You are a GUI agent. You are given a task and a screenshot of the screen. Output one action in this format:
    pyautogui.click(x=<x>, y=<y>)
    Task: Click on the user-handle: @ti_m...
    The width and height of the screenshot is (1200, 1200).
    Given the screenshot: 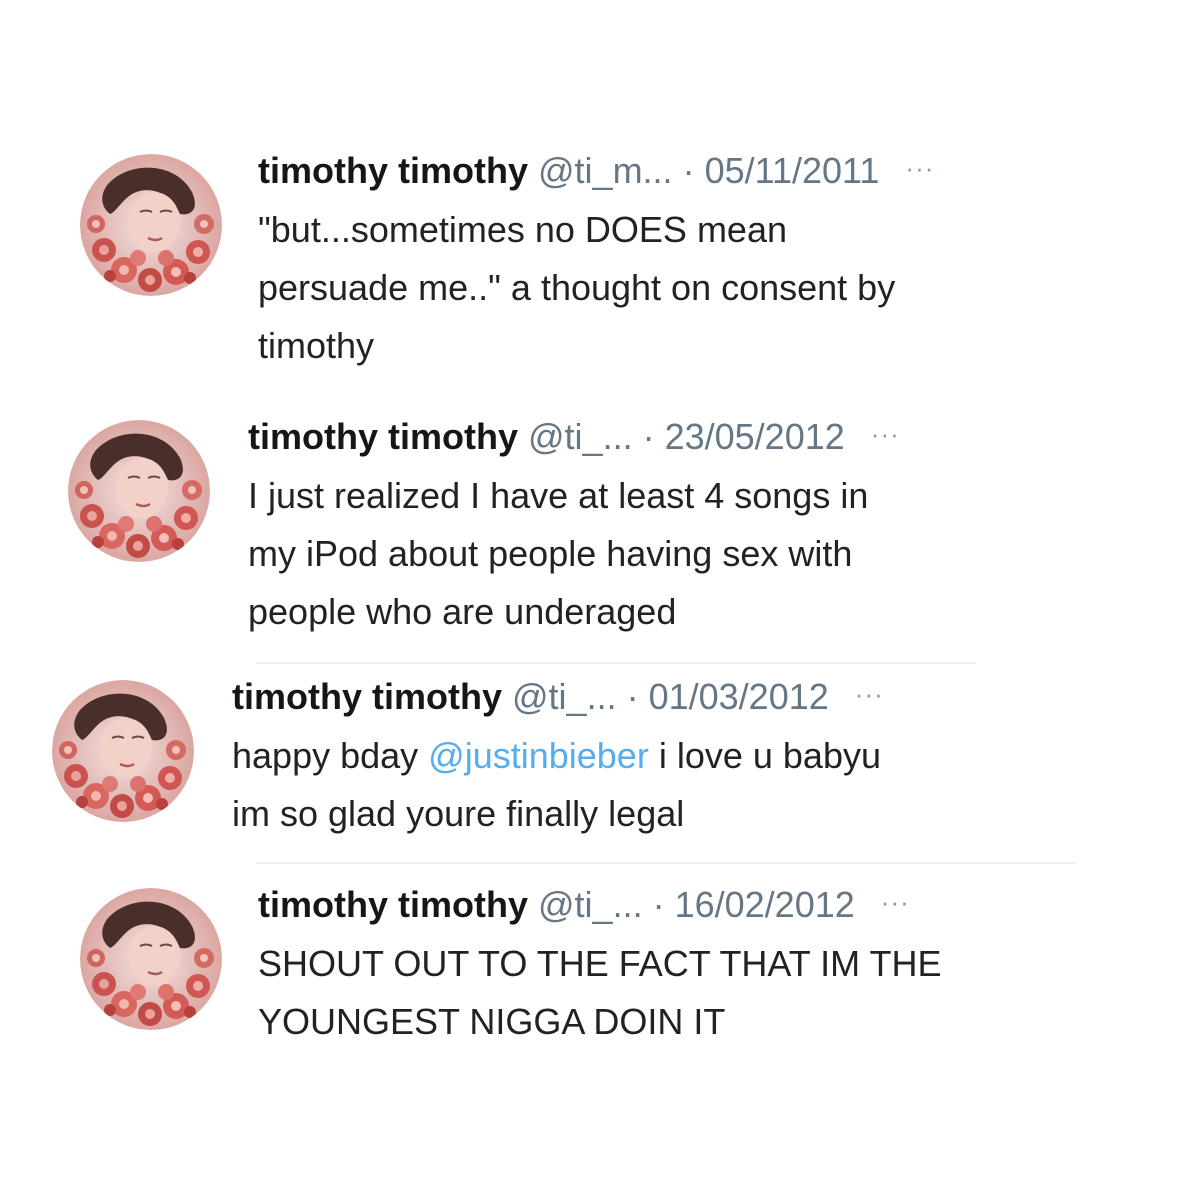 What is the action you would take?
    pyautogui.click(x=605, y=170)
    